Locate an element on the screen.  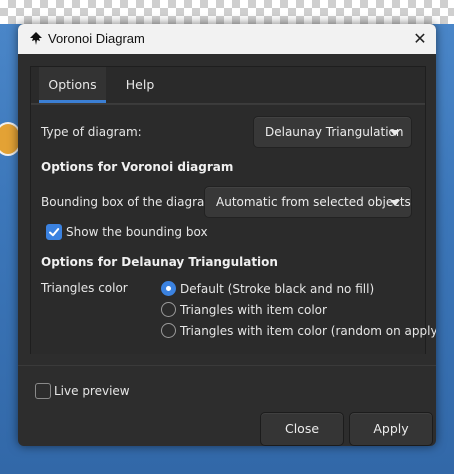
close-button: Close is located at coordinates (302, 429).